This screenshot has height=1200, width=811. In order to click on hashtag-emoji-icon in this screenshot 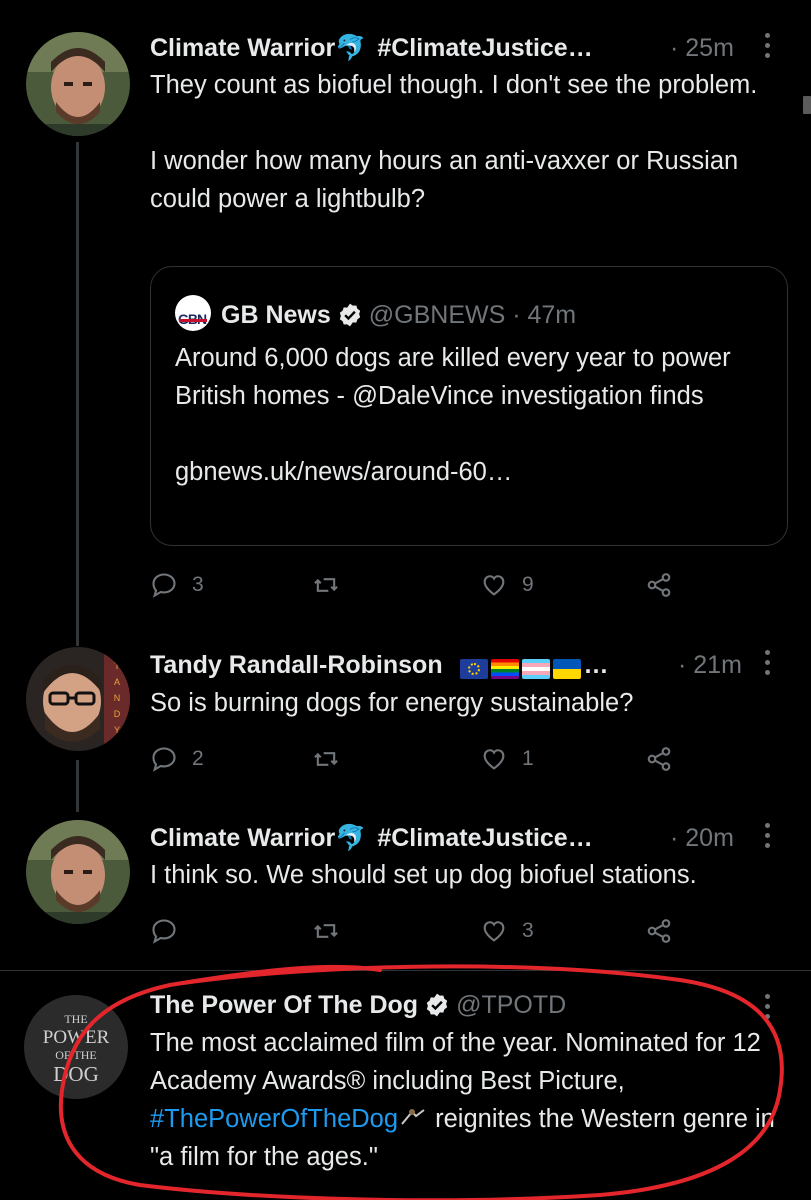, I will do `click(413, 1117)`.